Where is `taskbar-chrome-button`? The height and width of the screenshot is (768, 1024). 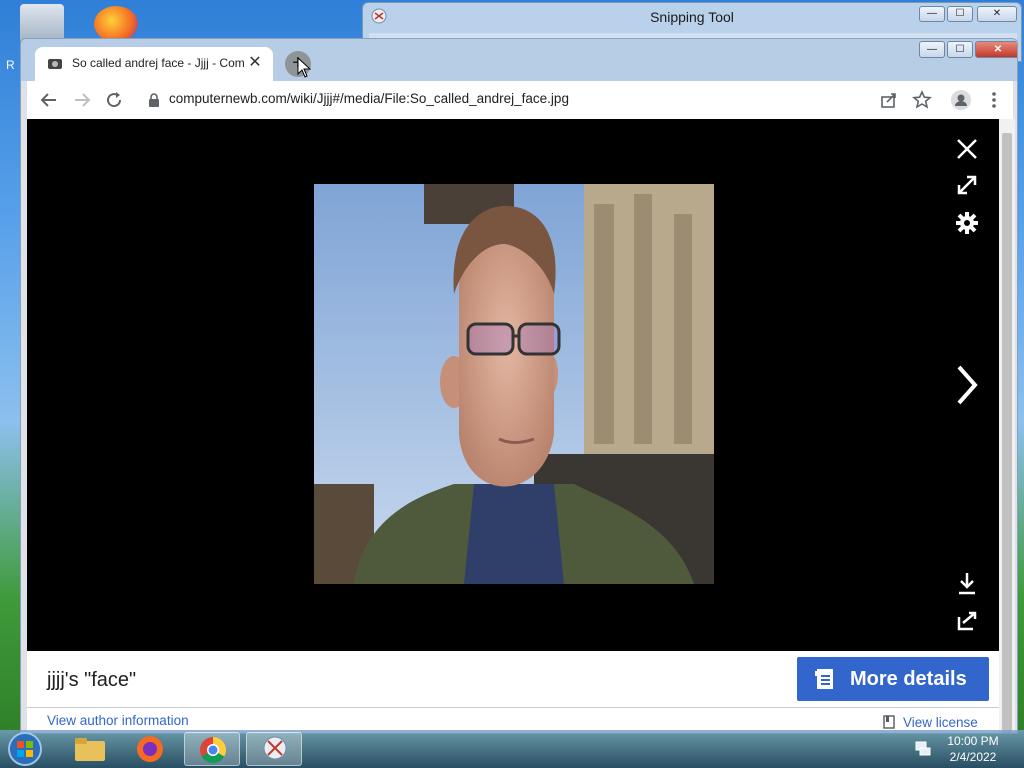 taskbar-chrome-button is located at coordinates (212, 749).